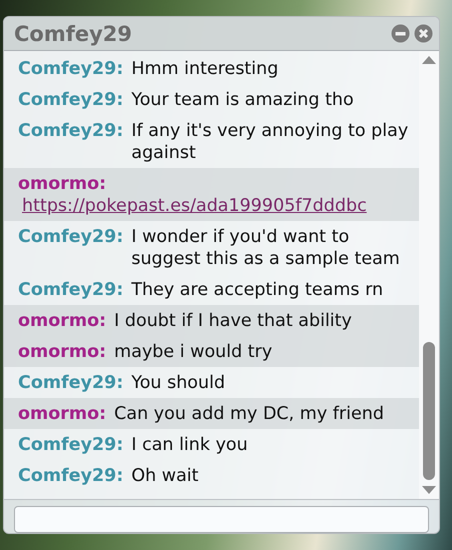 Image resolution: width=452 pixels, height=550 pixels. I want to click on scrollbar, so click(429, 275).